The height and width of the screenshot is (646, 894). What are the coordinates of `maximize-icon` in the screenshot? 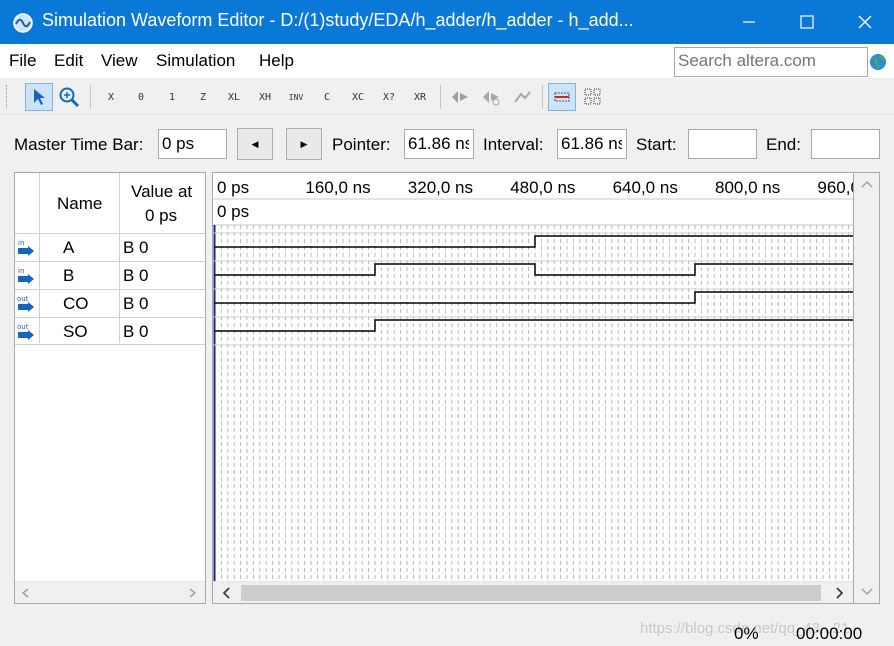 It's located at (807, 22).